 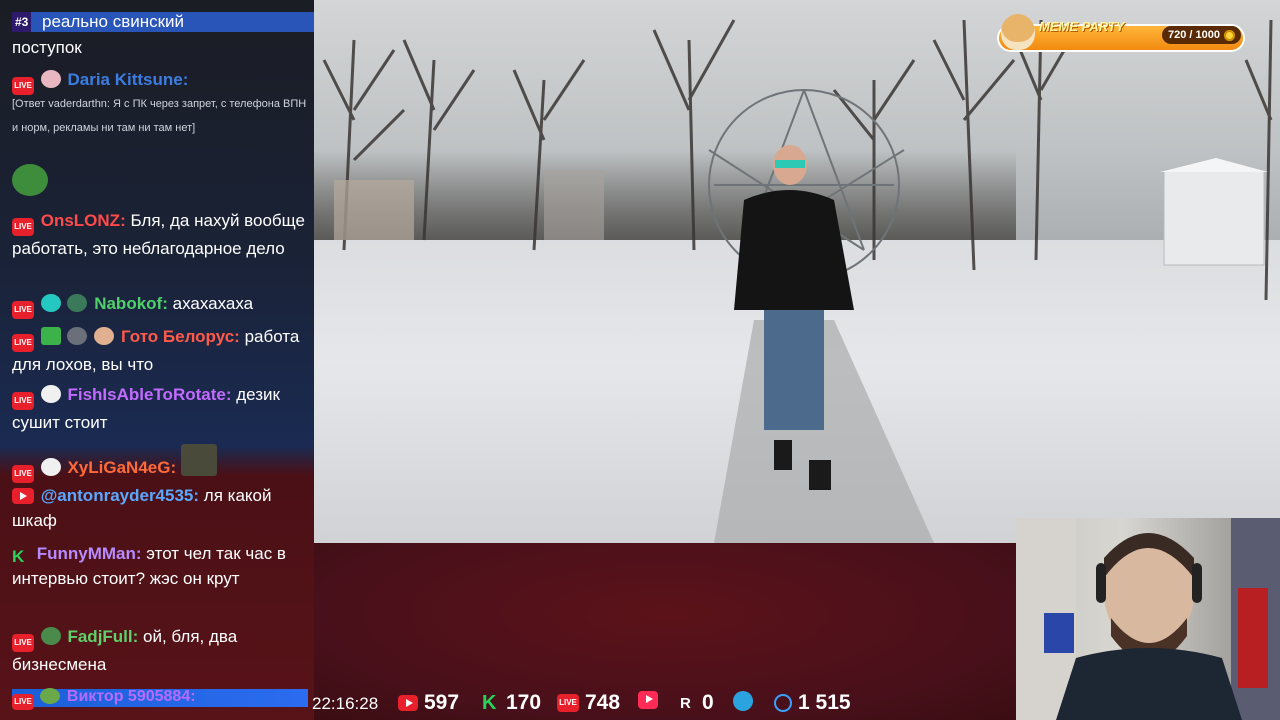 What do you see at coordinates (1194, 35) in the screenshot?
I see `meme-count: 720 / 1000` at bounding box center [1194, 35].